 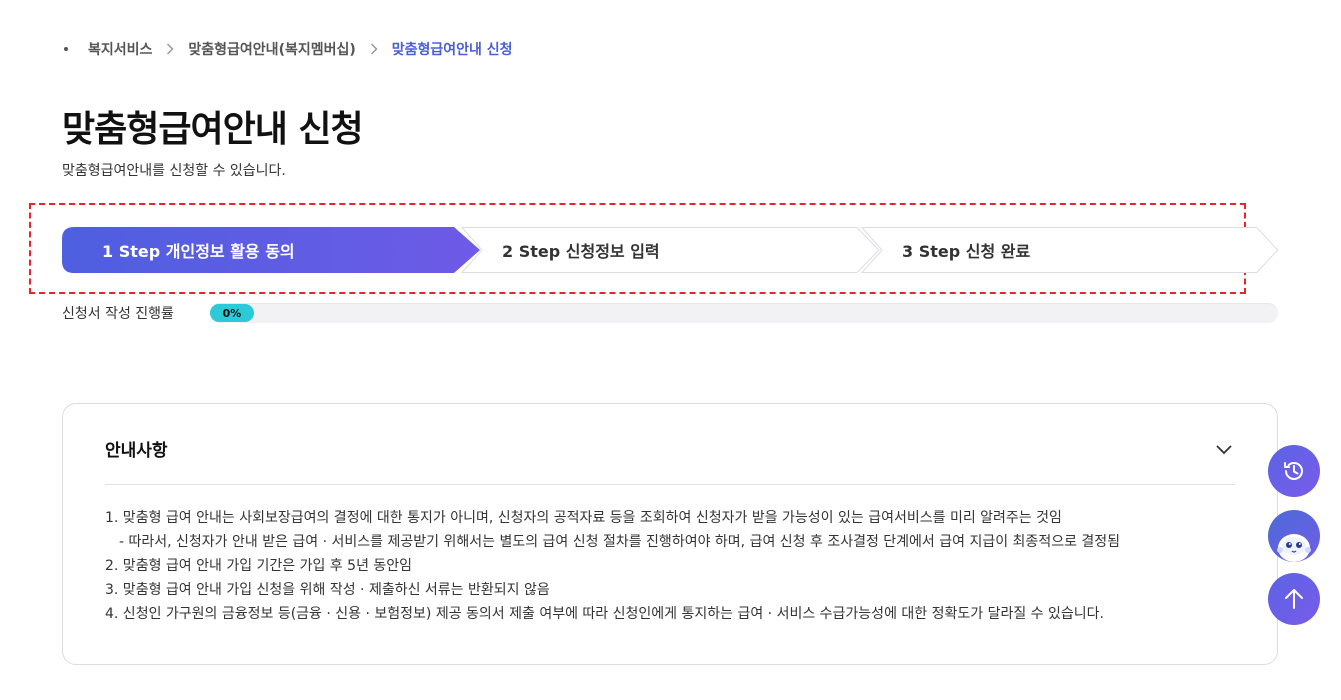 I want to click on notice-title: 안내사항, so click(x=136, y=451).